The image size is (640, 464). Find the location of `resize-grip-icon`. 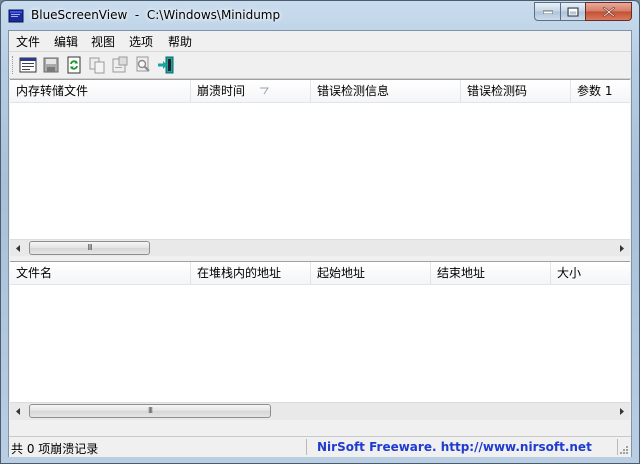

resize-grip-icon is located at coordinates (624, 450).